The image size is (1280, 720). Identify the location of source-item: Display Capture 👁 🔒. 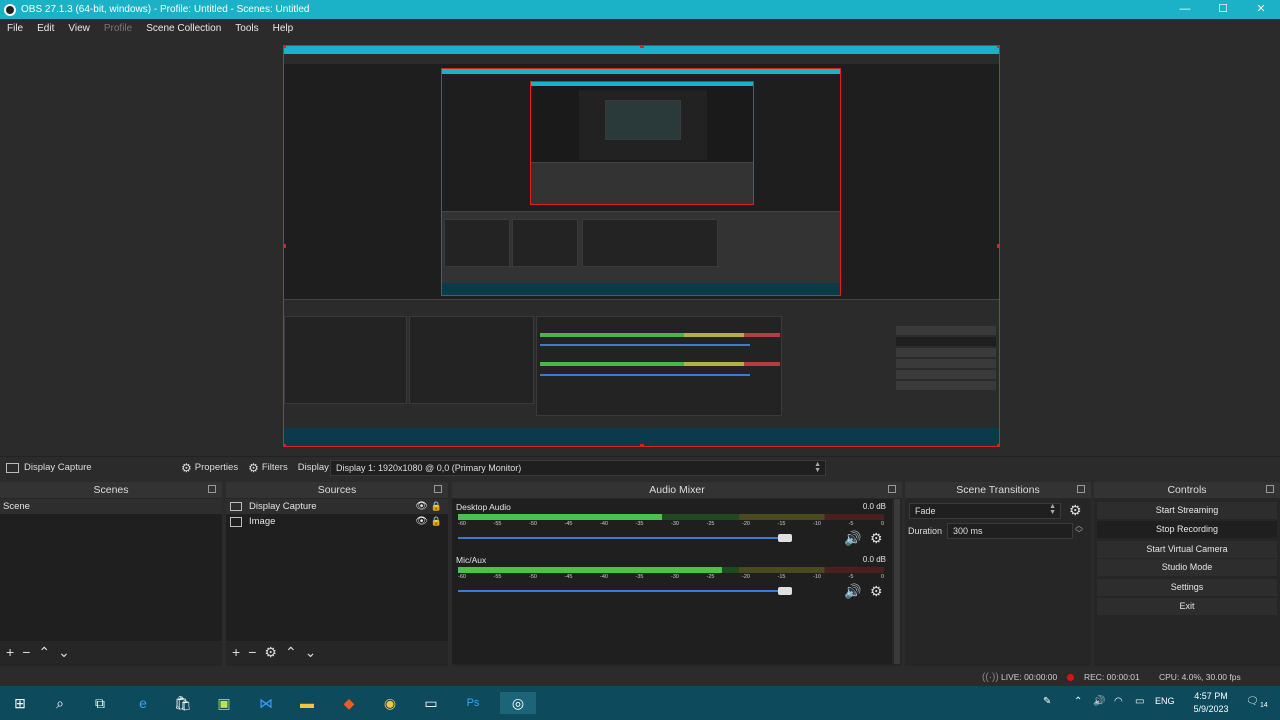
(337, 506).